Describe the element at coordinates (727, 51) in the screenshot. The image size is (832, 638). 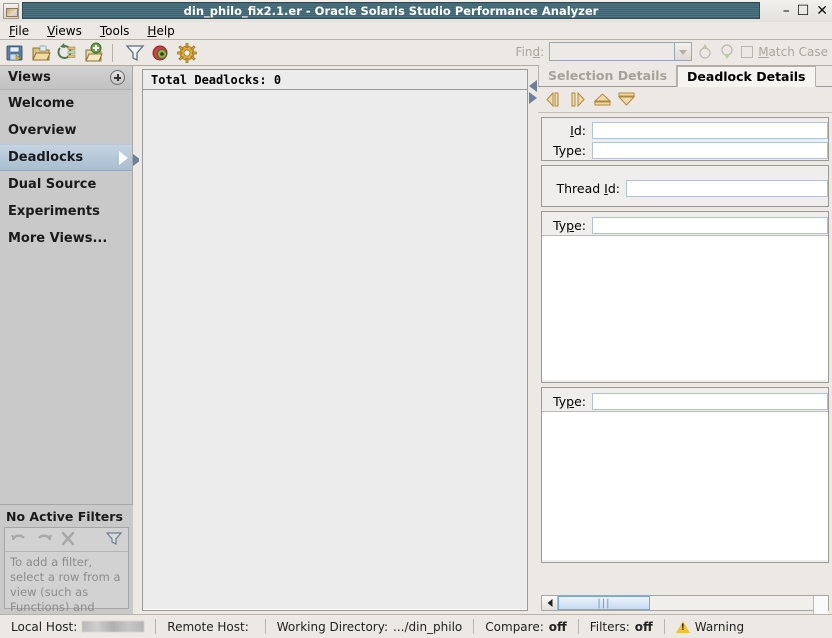
I see `find-next-icon` at that location.